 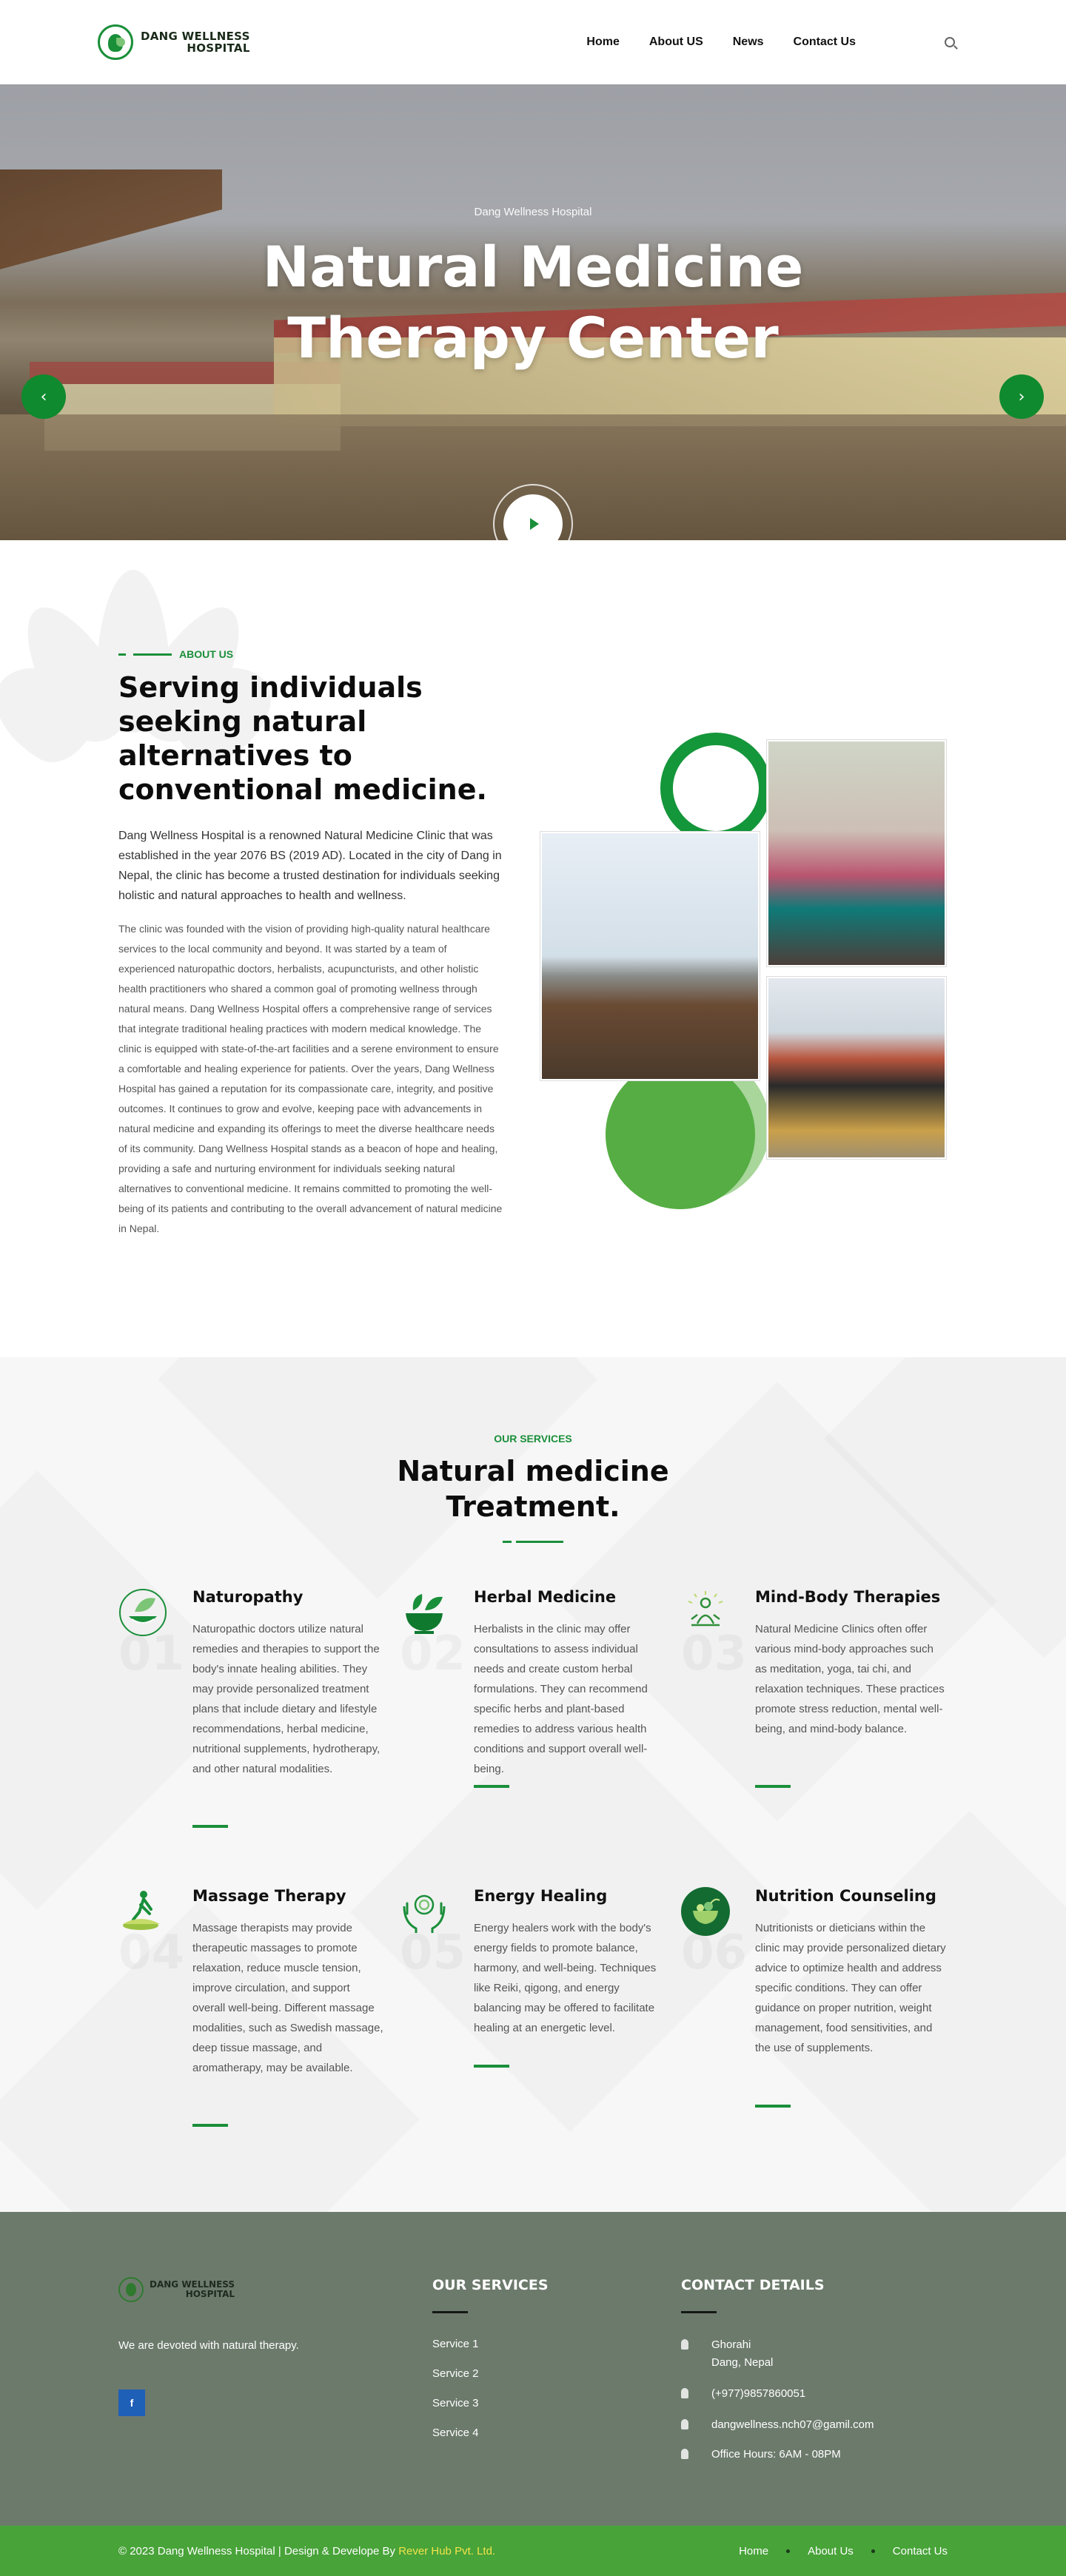 I want to click on footer-link-service-2: Service 2, so click(x=455, y=2373).